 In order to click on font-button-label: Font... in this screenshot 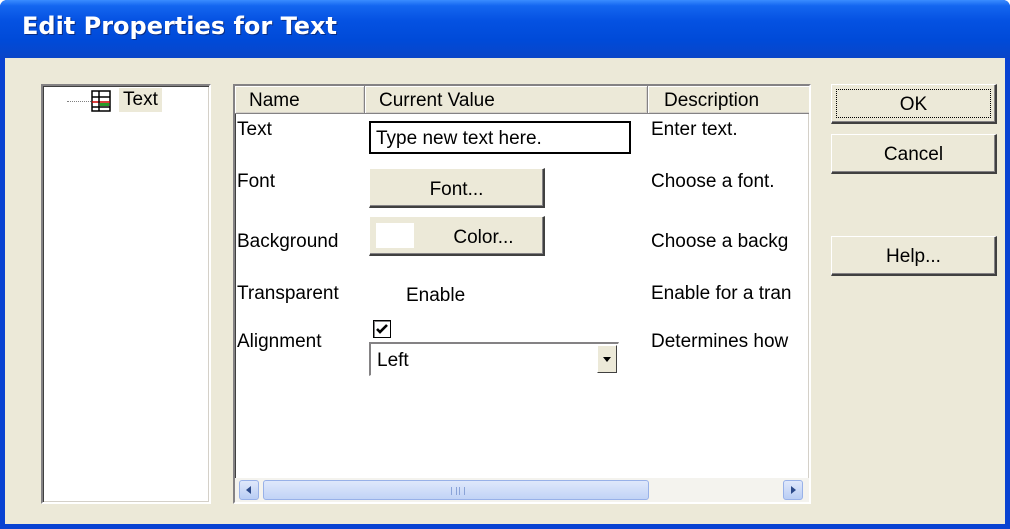, I will do `click(456, 189)`.